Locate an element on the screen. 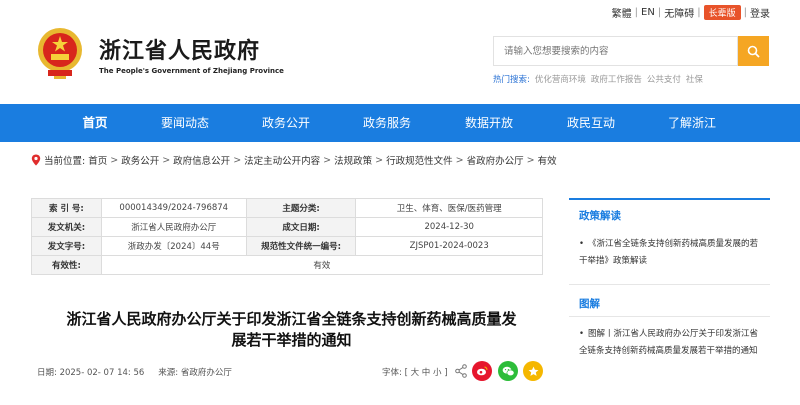  article-title: 浙江省人民政府办公厅关于印发浙江省全链条支持创新药械高质量发 展若干举措的通知 is located at coordinates (291, 330).